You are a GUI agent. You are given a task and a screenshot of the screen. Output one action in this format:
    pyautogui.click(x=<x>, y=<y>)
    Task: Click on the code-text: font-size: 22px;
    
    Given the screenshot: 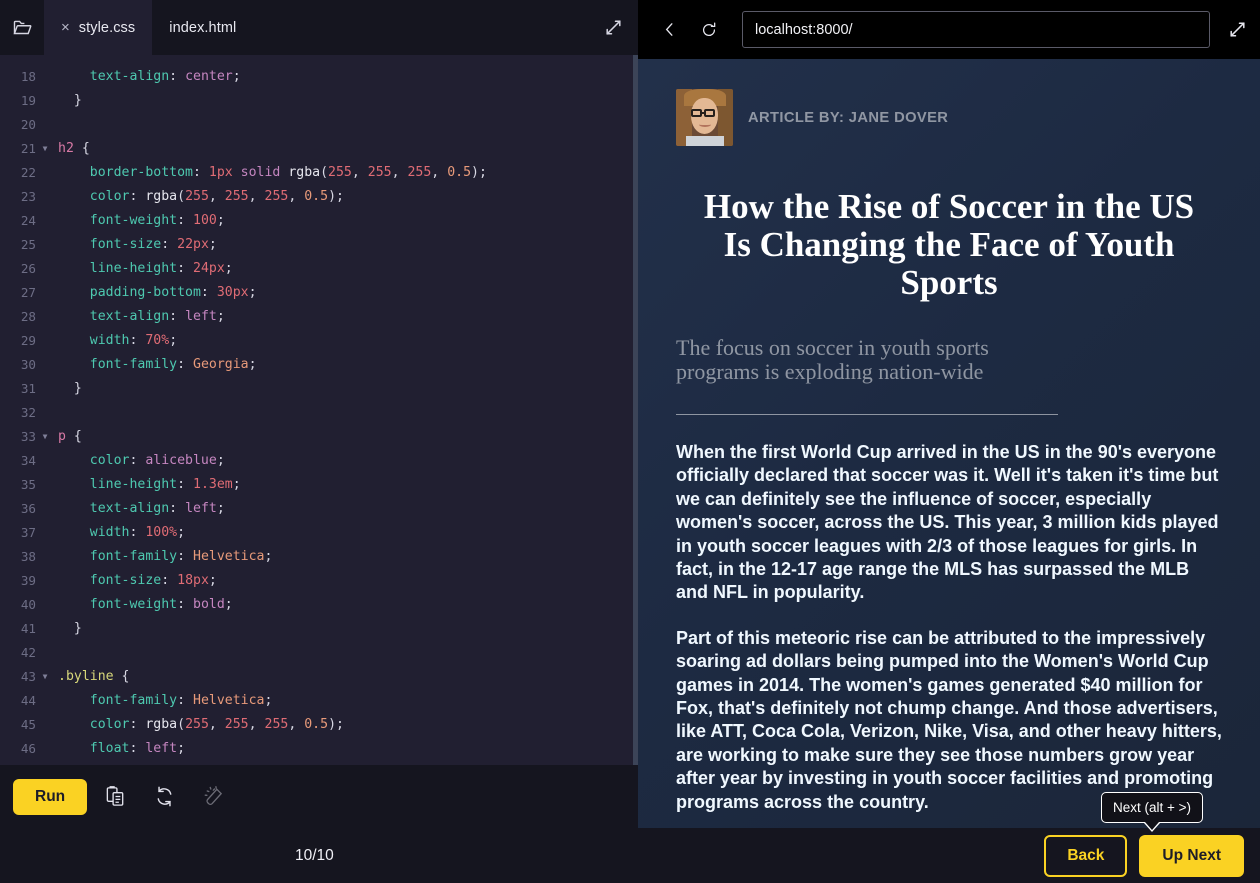 What is the action you would take?
    pyautogui.click(x=153, y=244)
    